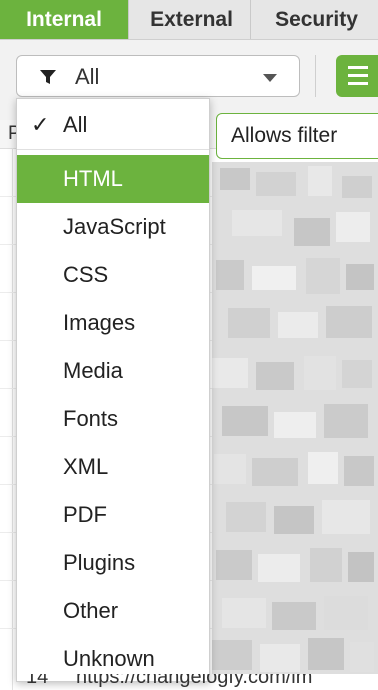 This screenshot has height=690, width=378. What do you see at coordinates (270, 78) in the screenshot?
I see `chevron-down-icon` at bounding box center [270, 78].